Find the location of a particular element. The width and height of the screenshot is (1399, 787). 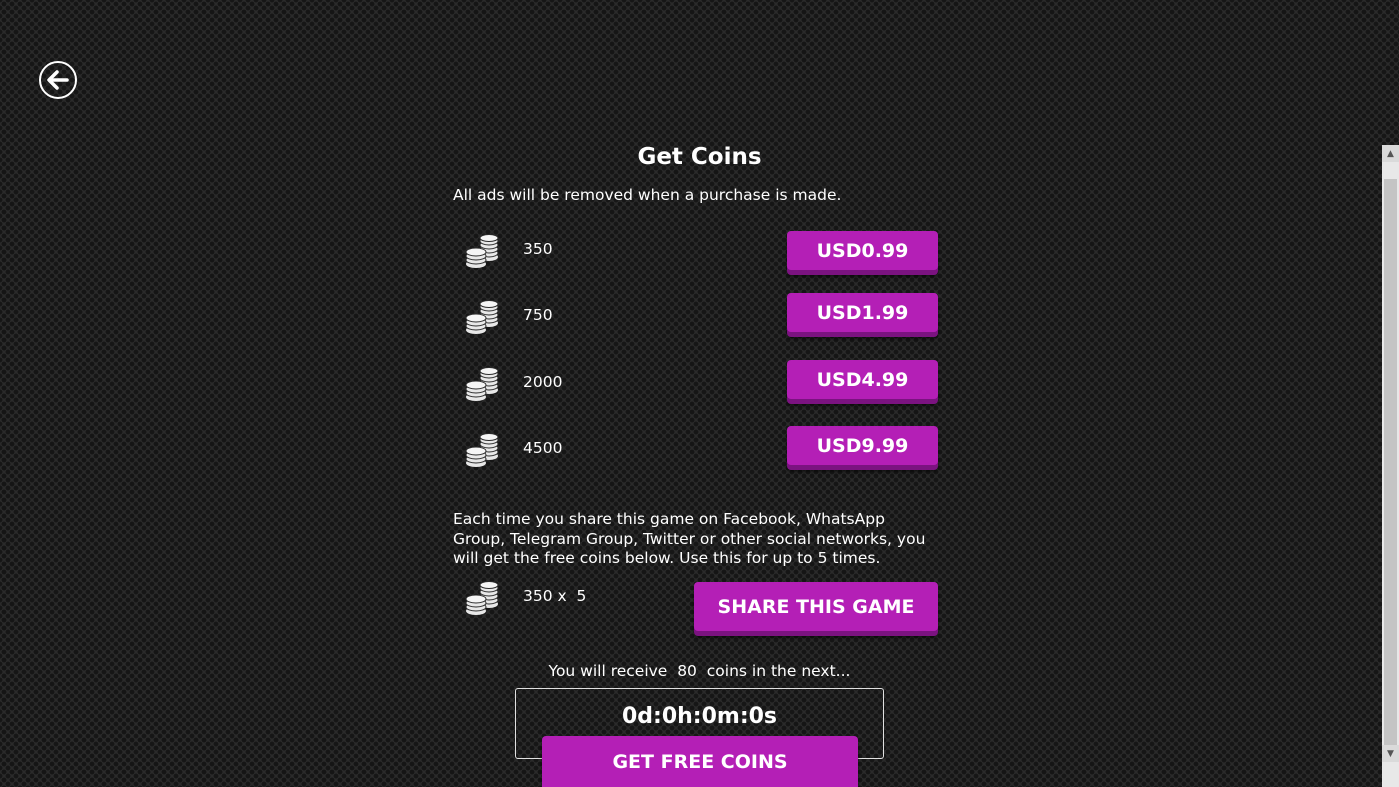

buy-750-button: USD1.99 is located at coordinates (862, 312).